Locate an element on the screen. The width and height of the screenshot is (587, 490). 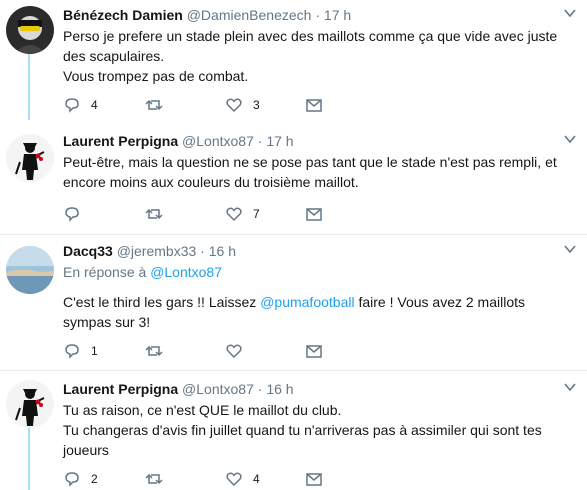
tweet-text-line: Vous trompez pas de combat. is located at coordinates (156, 76).